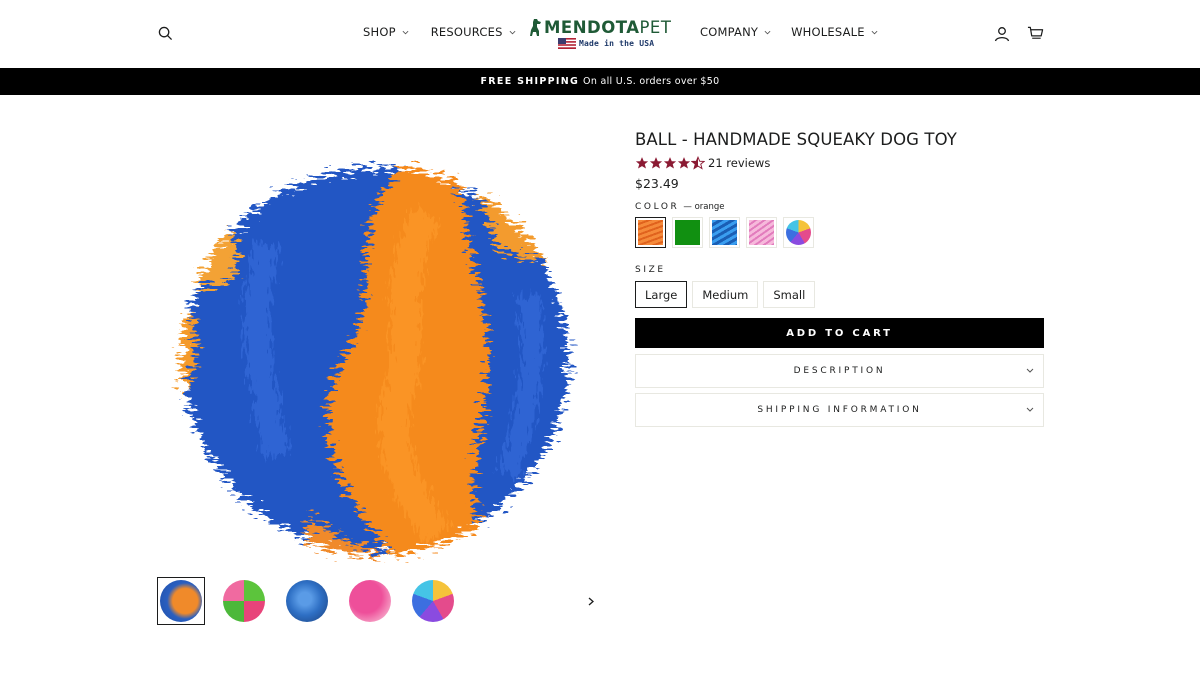 Image resolution: width=1200 pixels, height=675 pixels. I want to click on search-button, so click(165, 33).